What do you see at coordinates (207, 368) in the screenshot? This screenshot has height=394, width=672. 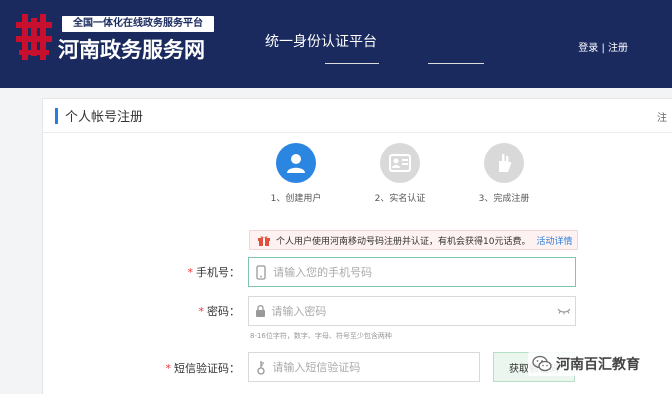 I see `sms-label-text: 短信验证码：` at bounding box center [207, 368].